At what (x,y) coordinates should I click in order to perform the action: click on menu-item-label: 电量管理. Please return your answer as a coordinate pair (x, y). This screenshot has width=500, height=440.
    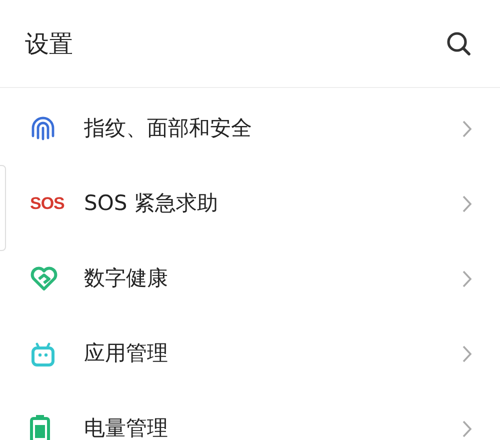
    Looking at the image, I should click on (273, 426).